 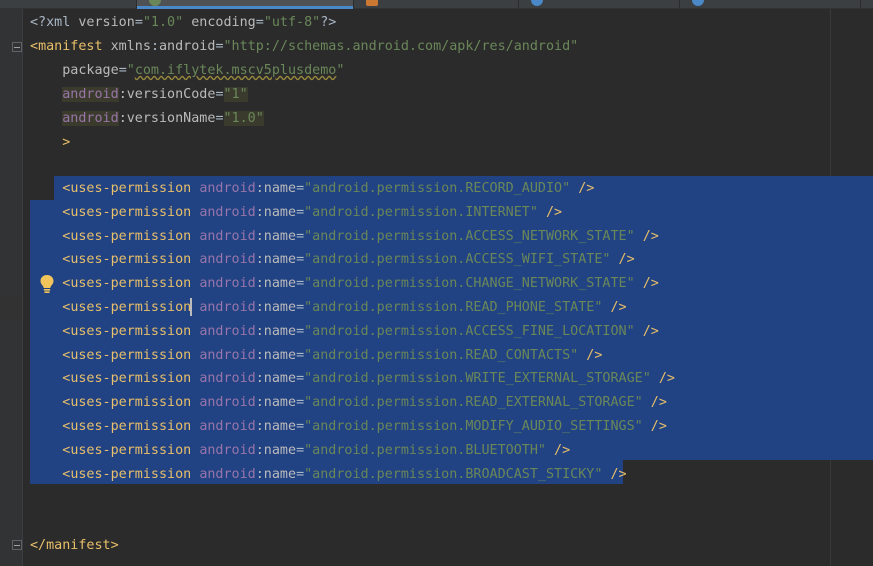 What do you see at coordinates (372, 3) in the screenshot?
I see `java-file-icon` at bounding box center [372, 3].